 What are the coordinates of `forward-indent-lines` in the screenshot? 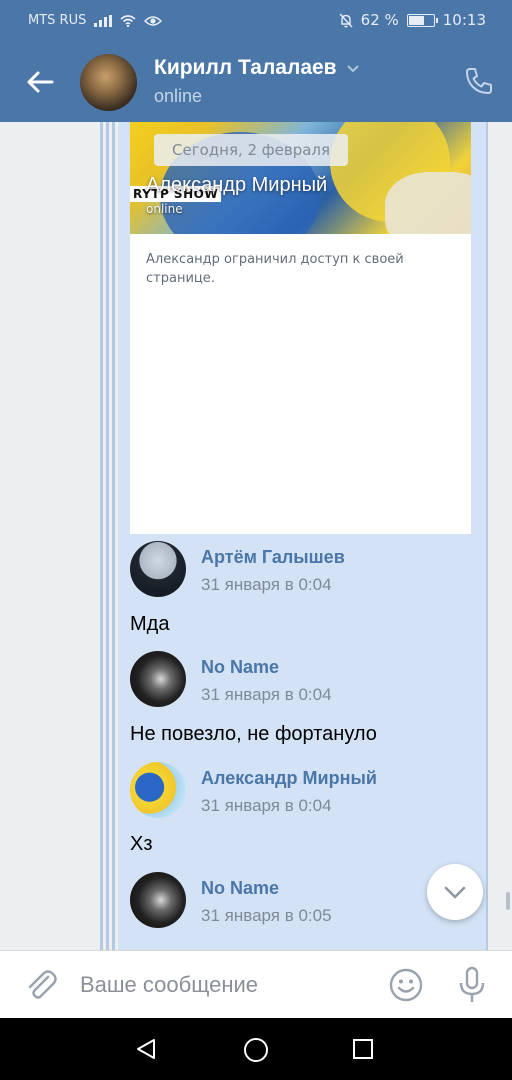 It's located at (110, 536).